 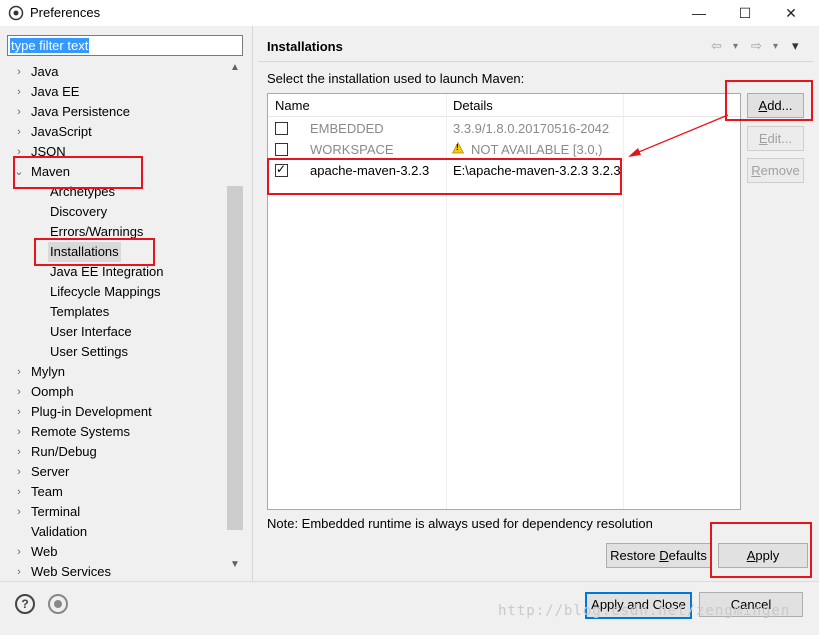 I want to click on restore-defaults-button: Restore Defaults, so click(x=658, y=555).